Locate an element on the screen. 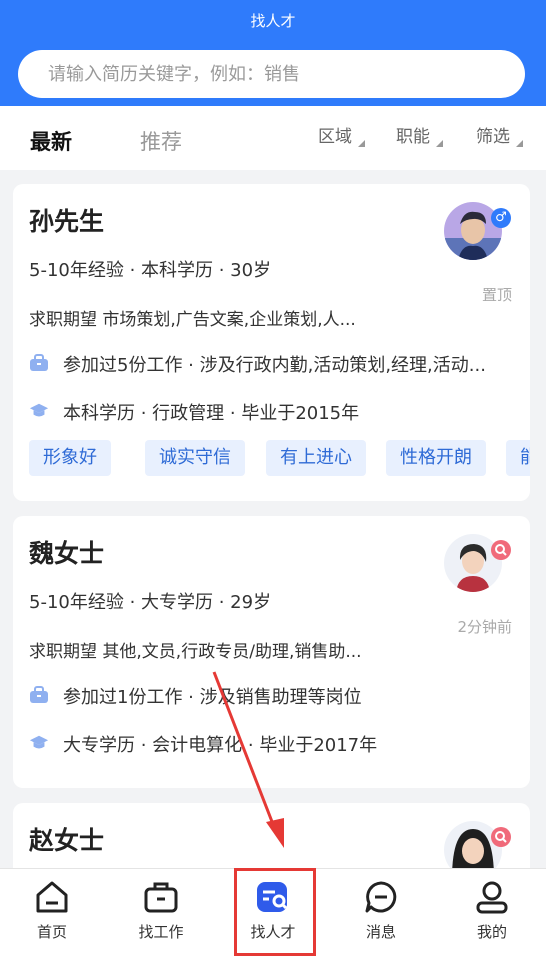 The height and width of the screenshot is (956, 546). filter-region: 区域 is located at coordinates (341, 134).